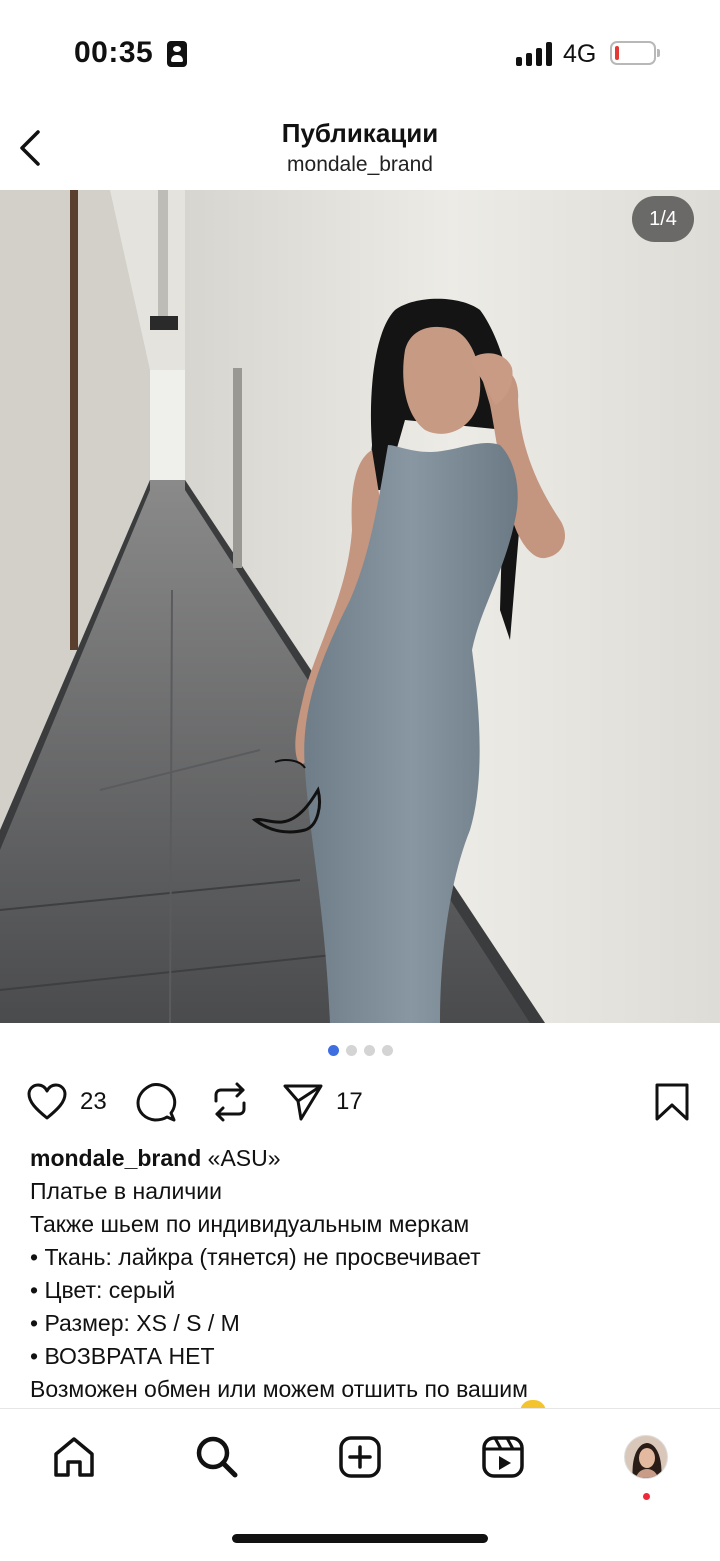  I want to click on carousel-dot-active, so click(333, 1050).